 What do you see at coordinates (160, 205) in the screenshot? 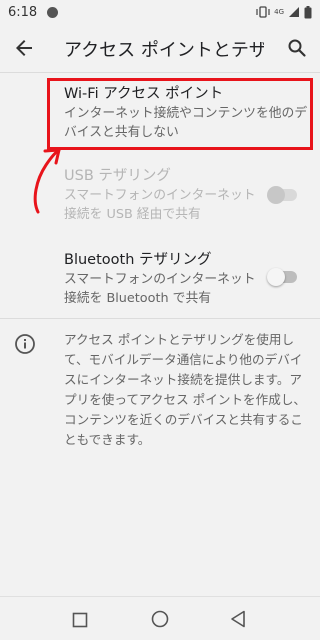
I see `usb-tethering-summary: スマートフォンのインターネット接続を USB 経由で共有` at bounding box center [160, 205].